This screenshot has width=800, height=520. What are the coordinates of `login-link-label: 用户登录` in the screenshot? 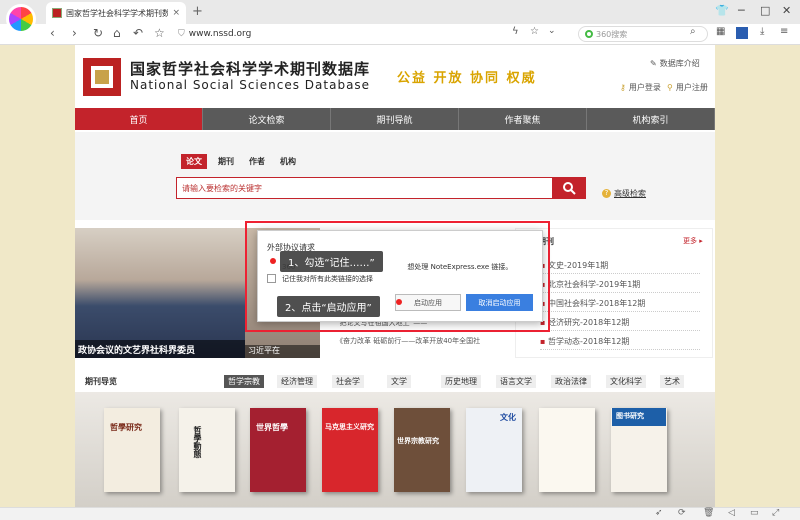 It's located at (644, 87).